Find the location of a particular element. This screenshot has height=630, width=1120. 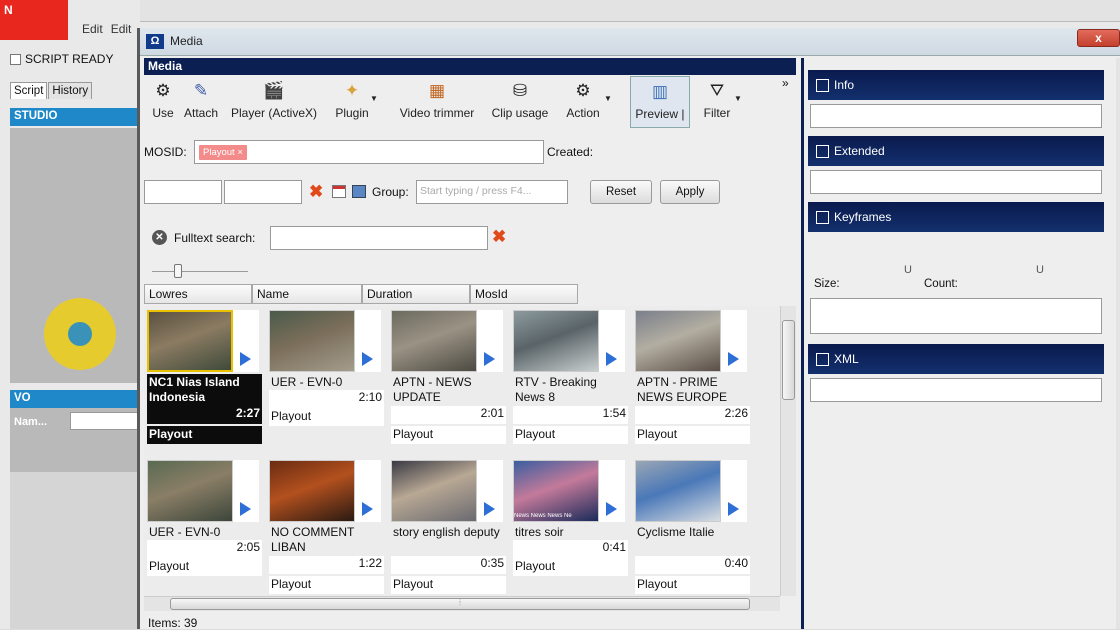

right-panel-scrollbar is located at coordinates (1118, 343).